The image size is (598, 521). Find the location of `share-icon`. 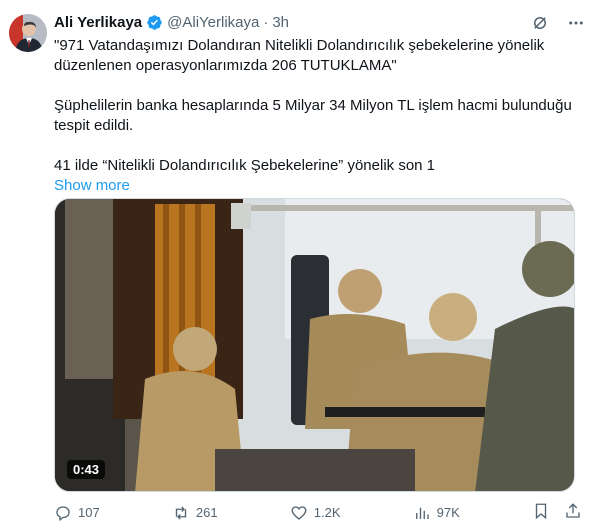

share-icon is located at coordinates (573, 510).